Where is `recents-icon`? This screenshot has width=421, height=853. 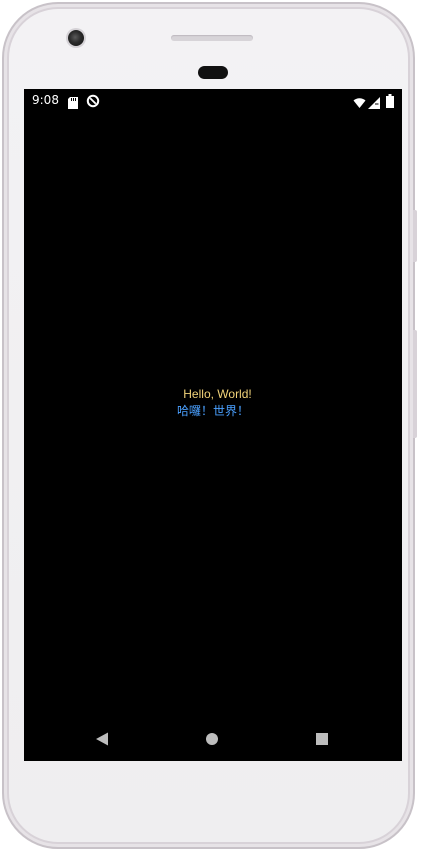 recents-icon is located at coordinates (322, 738).